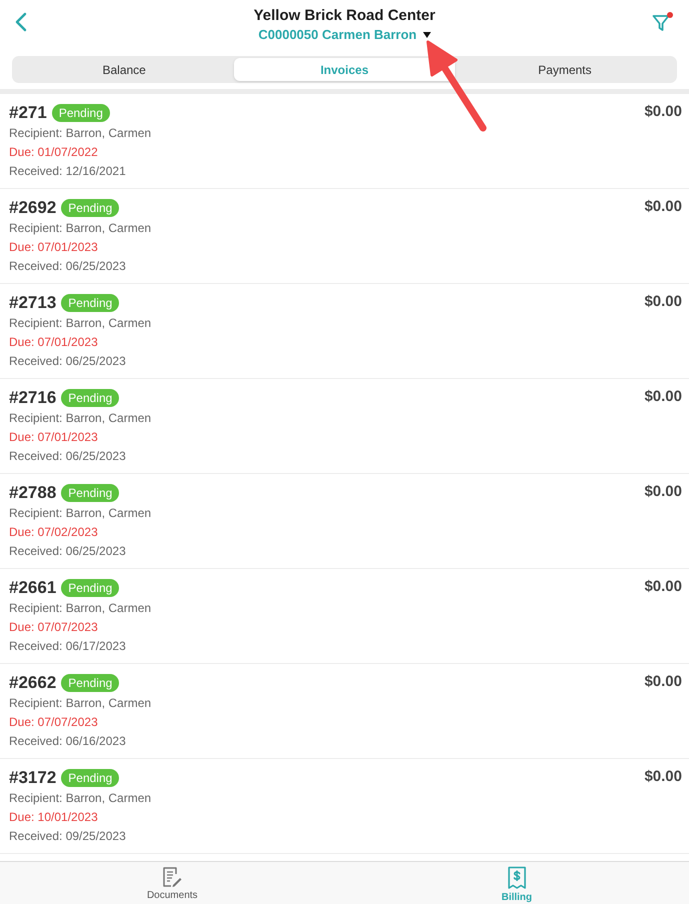 This screenshot has width=689, height=904. I want to click on due-date: Due: 07/02/2023, so click(54, 532).